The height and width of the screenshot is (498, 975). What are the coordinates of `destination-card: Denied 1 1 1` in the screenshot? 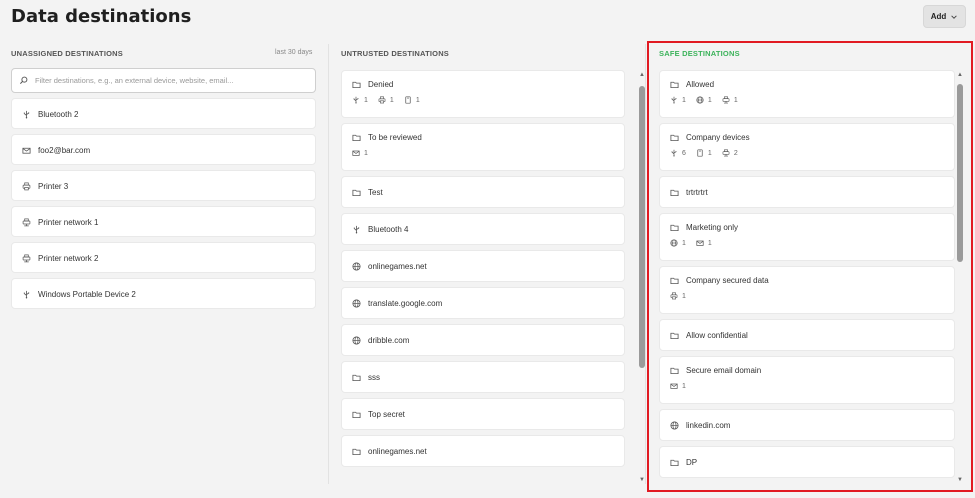 It's located at (483, 94).